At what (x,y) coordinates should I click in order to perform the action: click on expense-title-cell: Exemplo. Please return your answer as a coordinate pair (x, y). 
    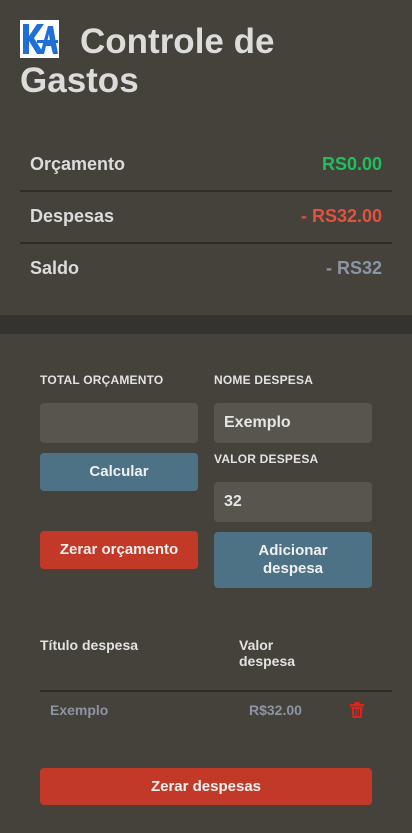
    Looking at the image, I should click on (79, 710).